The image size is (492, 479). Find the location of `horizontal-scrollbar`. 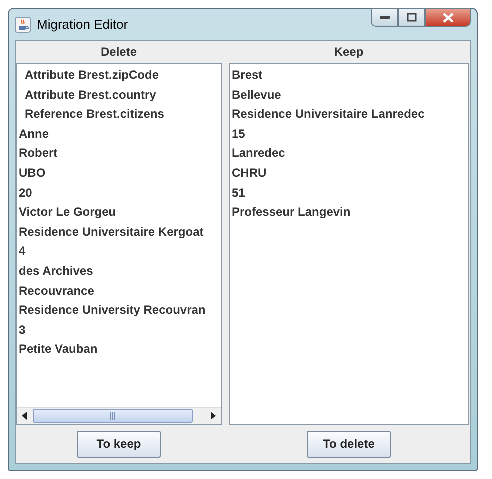

horizontal-scrollbar is located at coordinates (119, 415).